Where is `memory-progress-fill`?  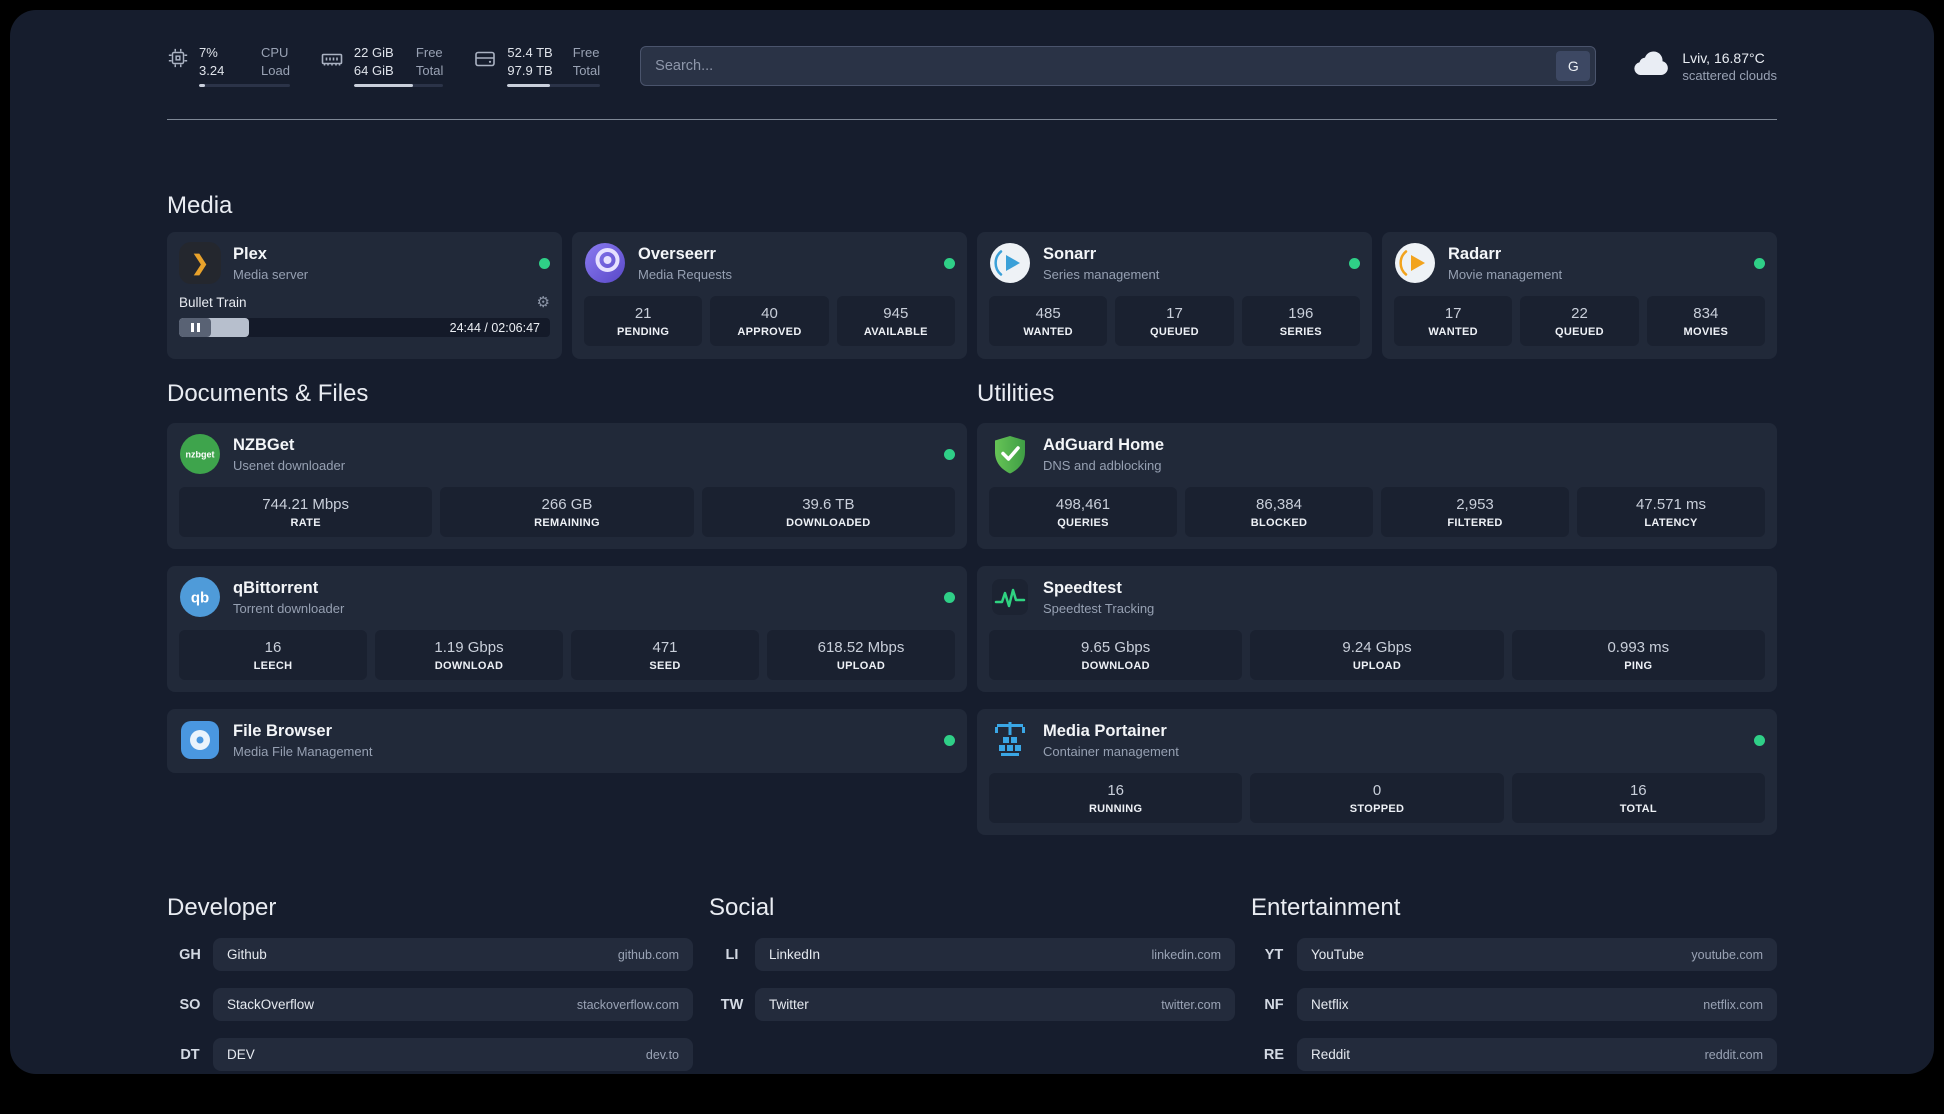
memory-progress-fill is located at coordinates (383, 86).